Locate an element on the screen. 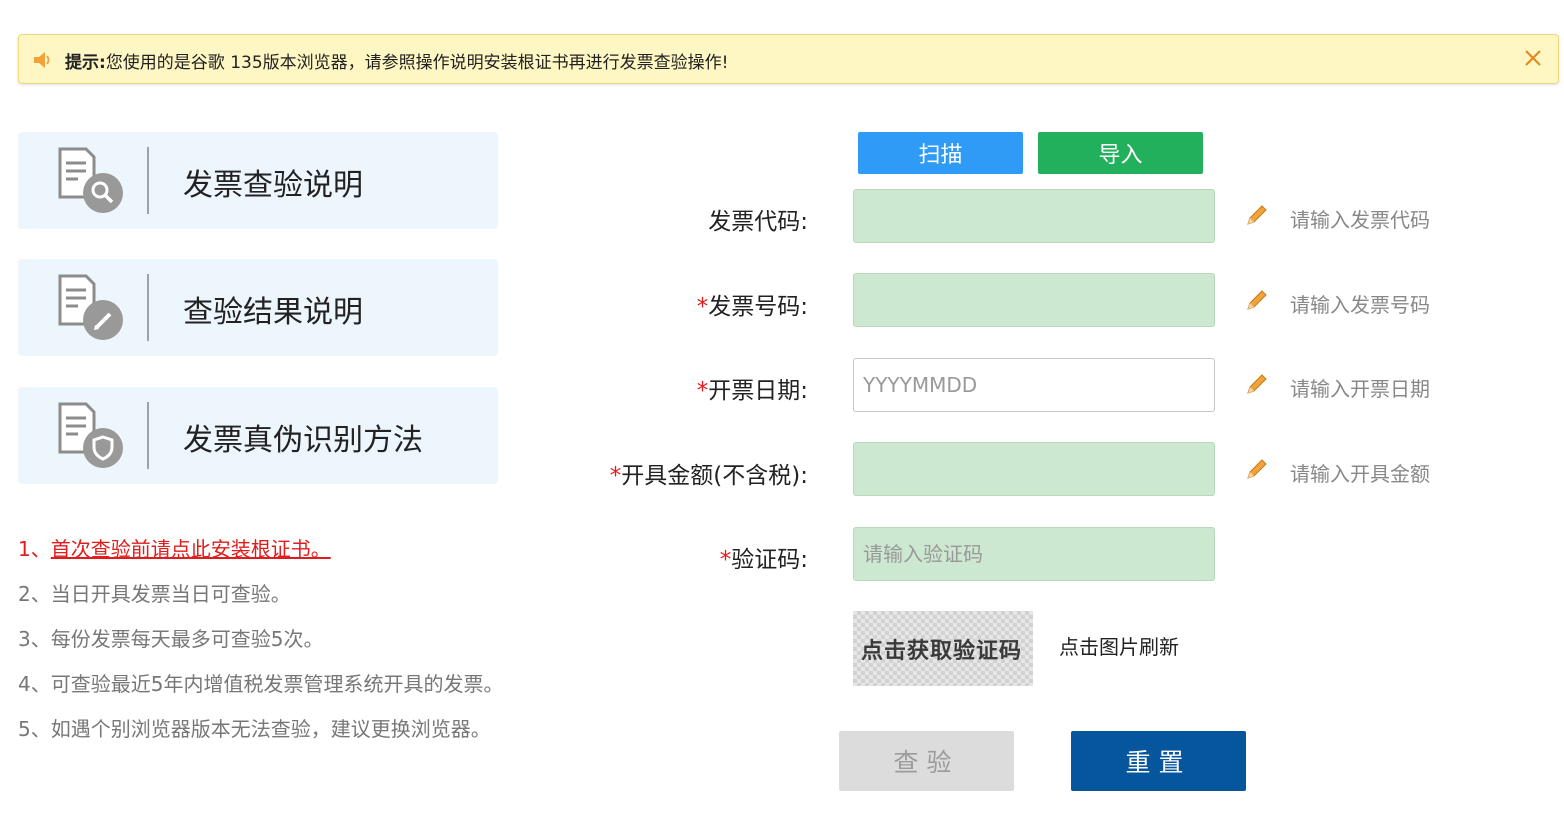 This screenshot has width=1564, height=831. invoice-number-label: *发票号码: is located at coordinates (752, 304).